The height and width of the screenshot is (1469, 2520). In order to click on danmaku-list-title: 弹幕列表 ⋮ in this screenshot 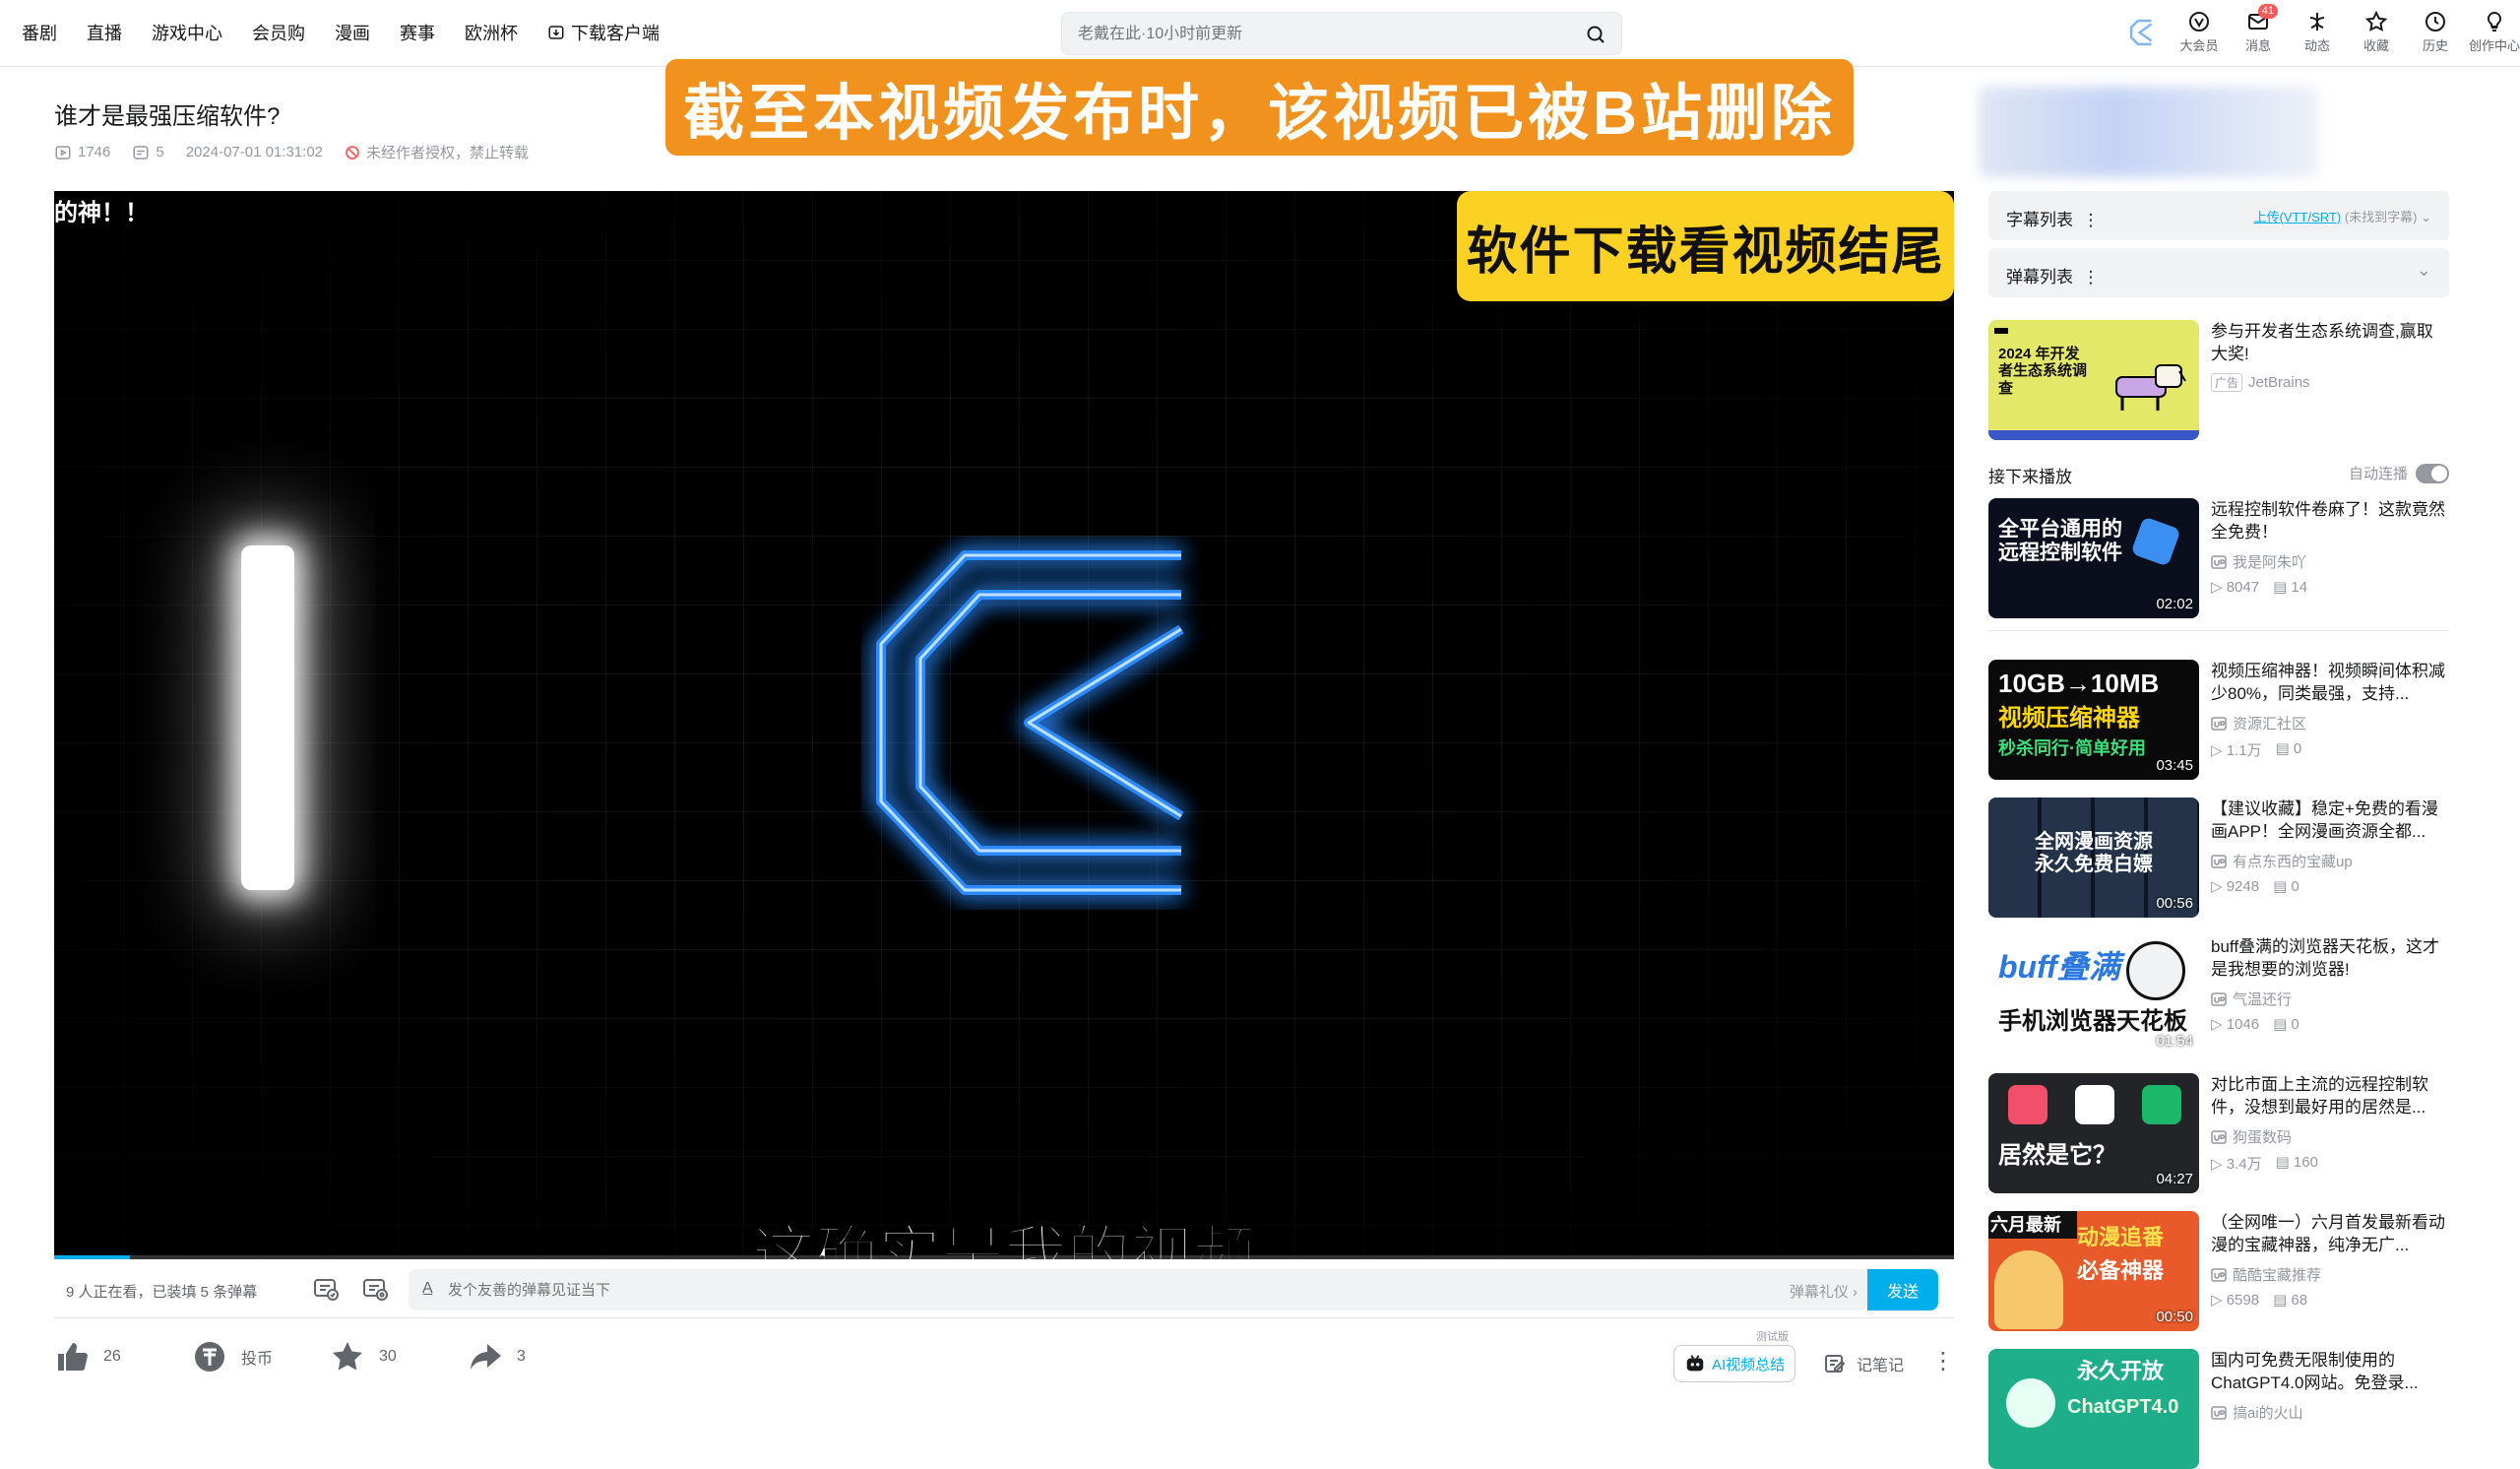, I will do `click(2053, 278)`.